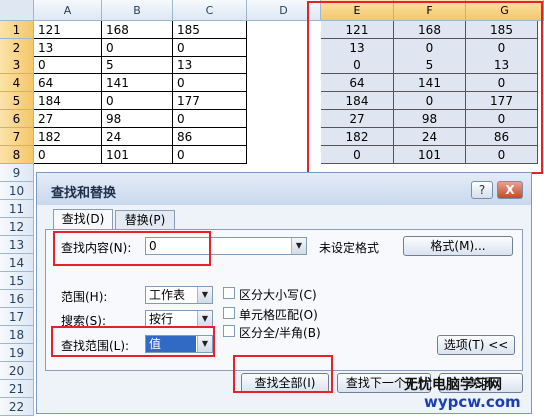 This screenshot has height=416, width=544. What do you see at coordinates (229, 313) in the screenshot?
I see `match-entire-cell-checkbox` at bounding box center [229, 313].